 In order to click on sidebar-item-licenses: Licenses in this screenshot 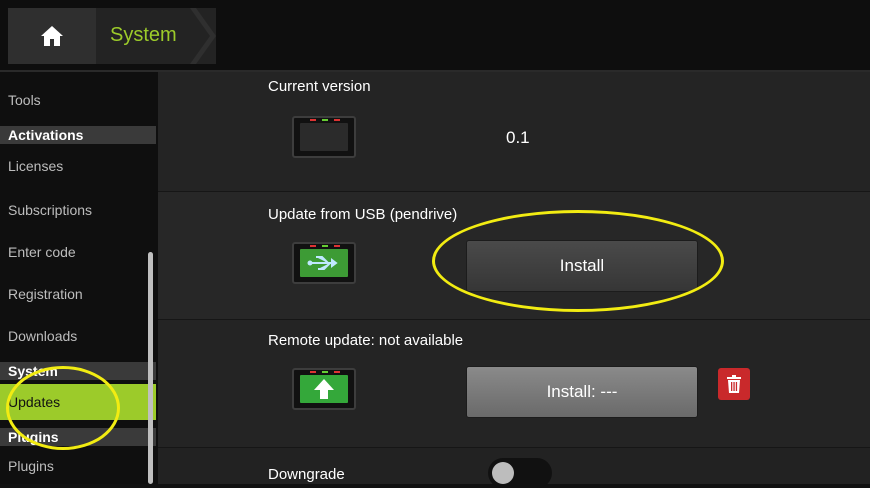, I will do `click(78, 166)`.